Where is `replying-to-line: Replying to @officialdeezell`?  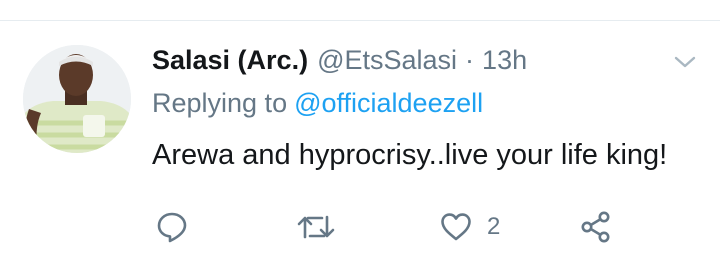
replying-to-line: Replying to @officialdeezell is located at coordinates (317, 103).